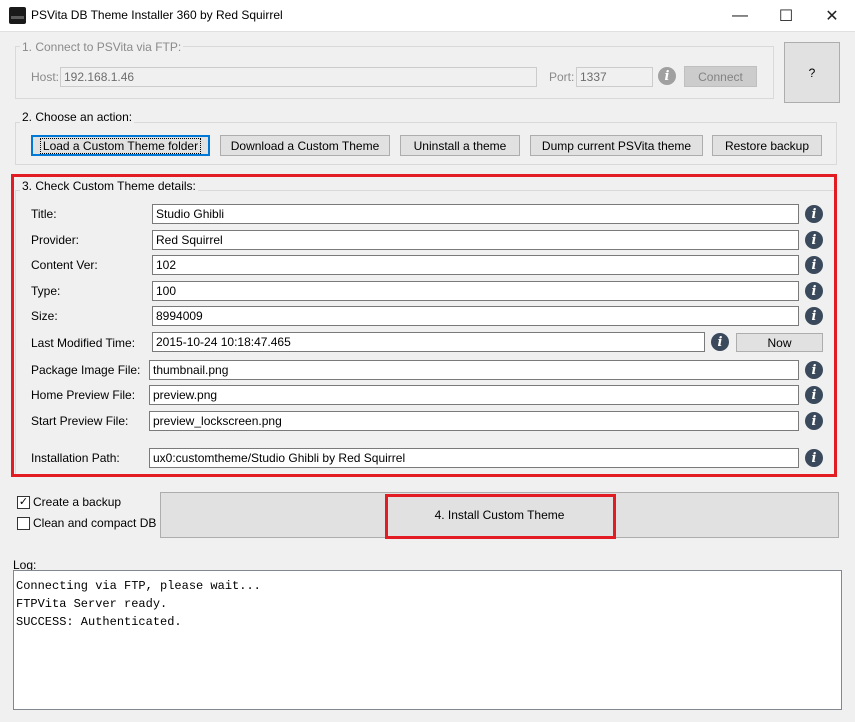  I want to click on app-icon, so click(17, 15).